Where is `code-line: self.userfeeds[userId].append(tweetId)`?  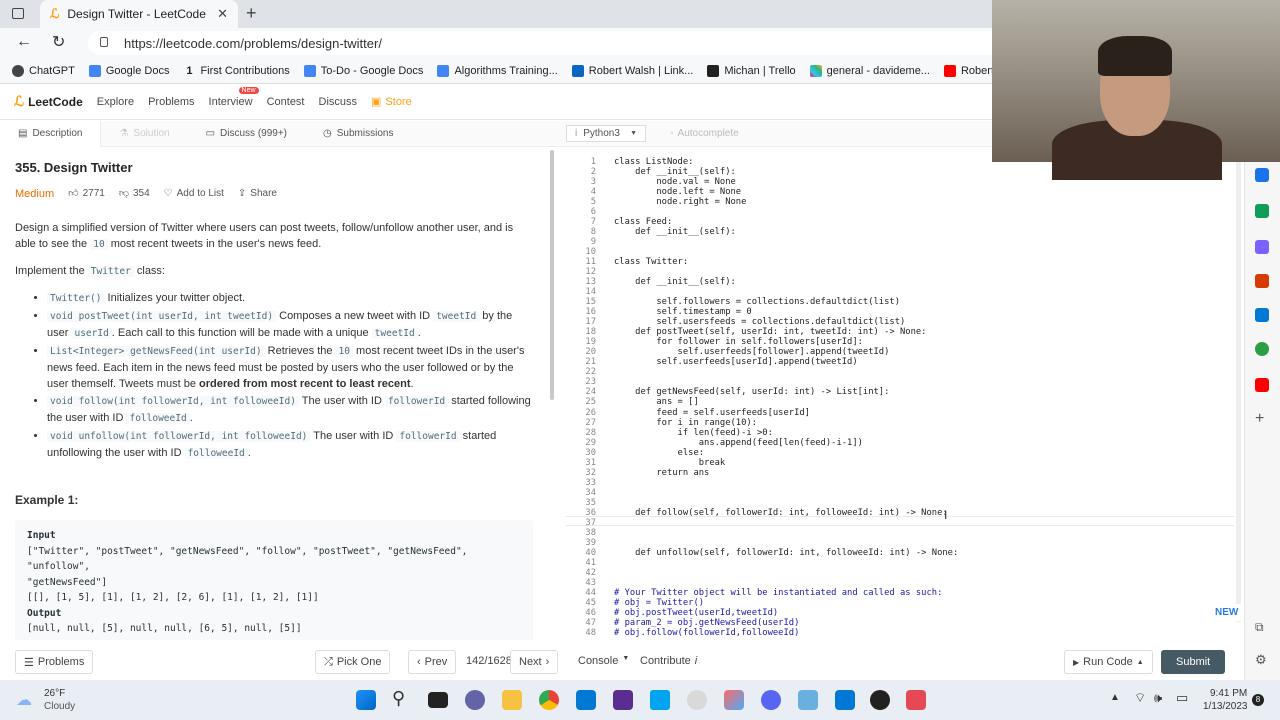
code-line: self.userfeeds[userId].append(tweetId) is located at coordinates (735, 362).